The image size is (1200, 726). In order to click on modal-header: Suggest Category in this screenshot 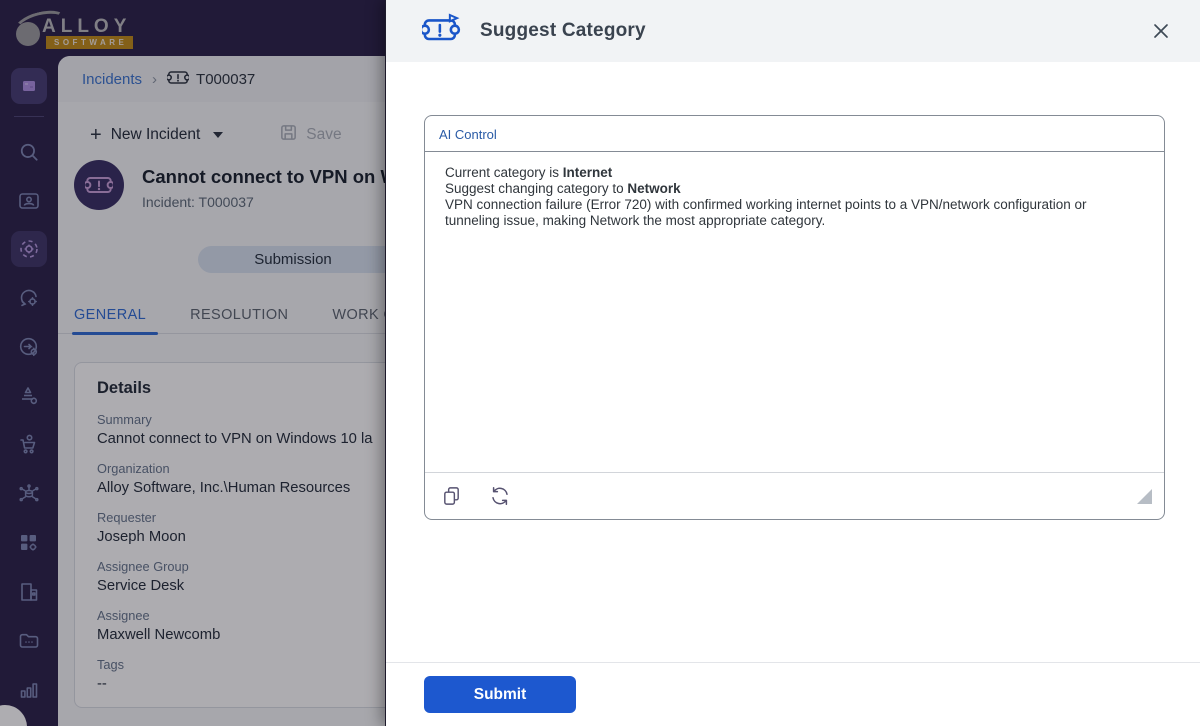, I will do `click(793, 31)`.